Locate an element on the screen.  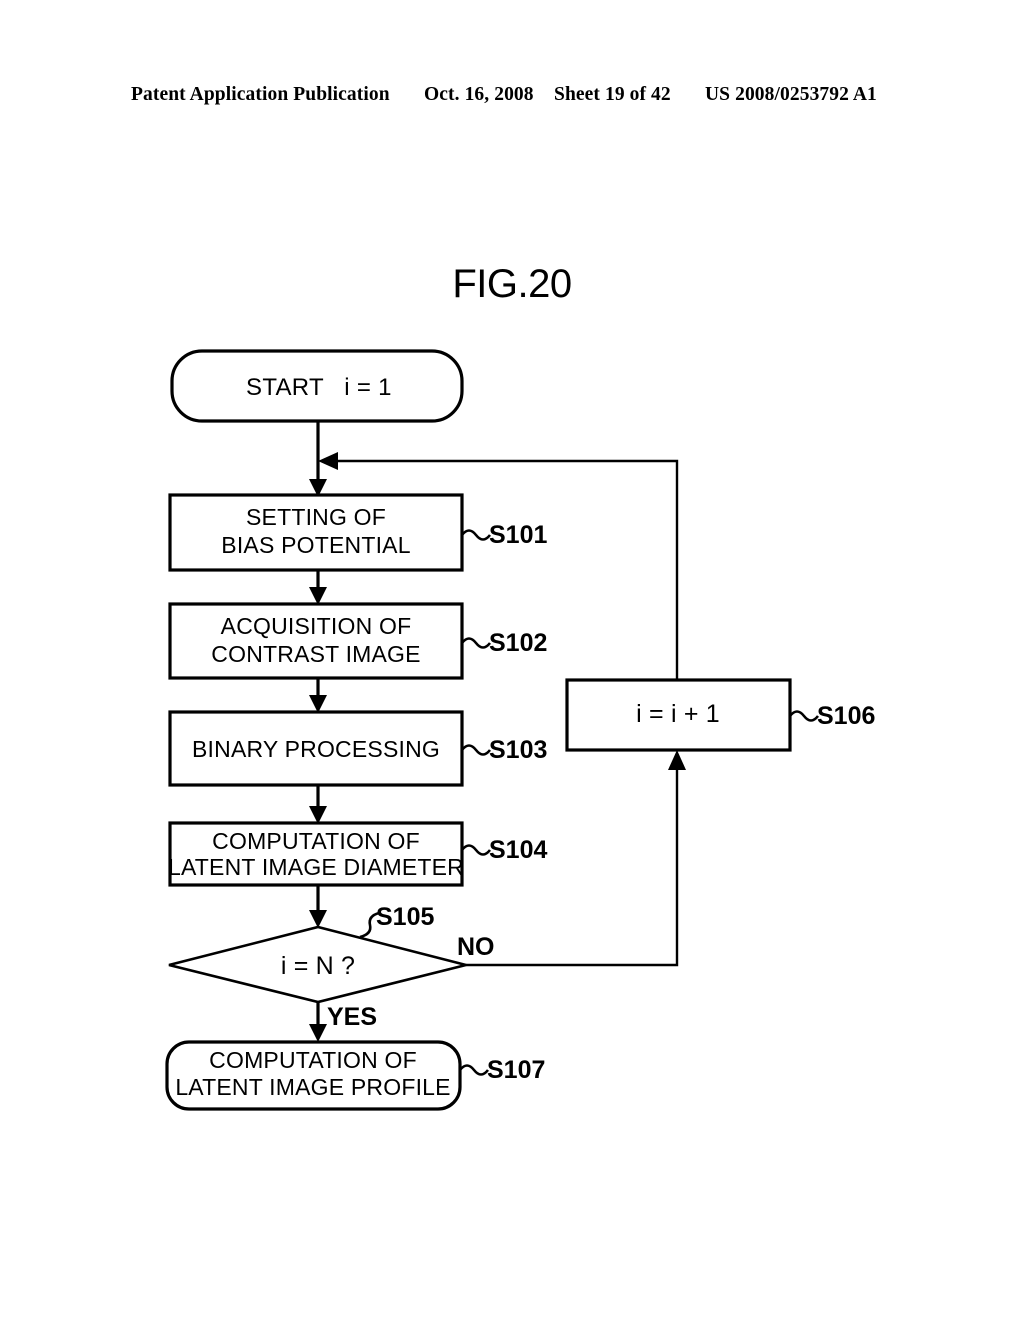
no-branch-label: NO is located at coordinates (476, 947).